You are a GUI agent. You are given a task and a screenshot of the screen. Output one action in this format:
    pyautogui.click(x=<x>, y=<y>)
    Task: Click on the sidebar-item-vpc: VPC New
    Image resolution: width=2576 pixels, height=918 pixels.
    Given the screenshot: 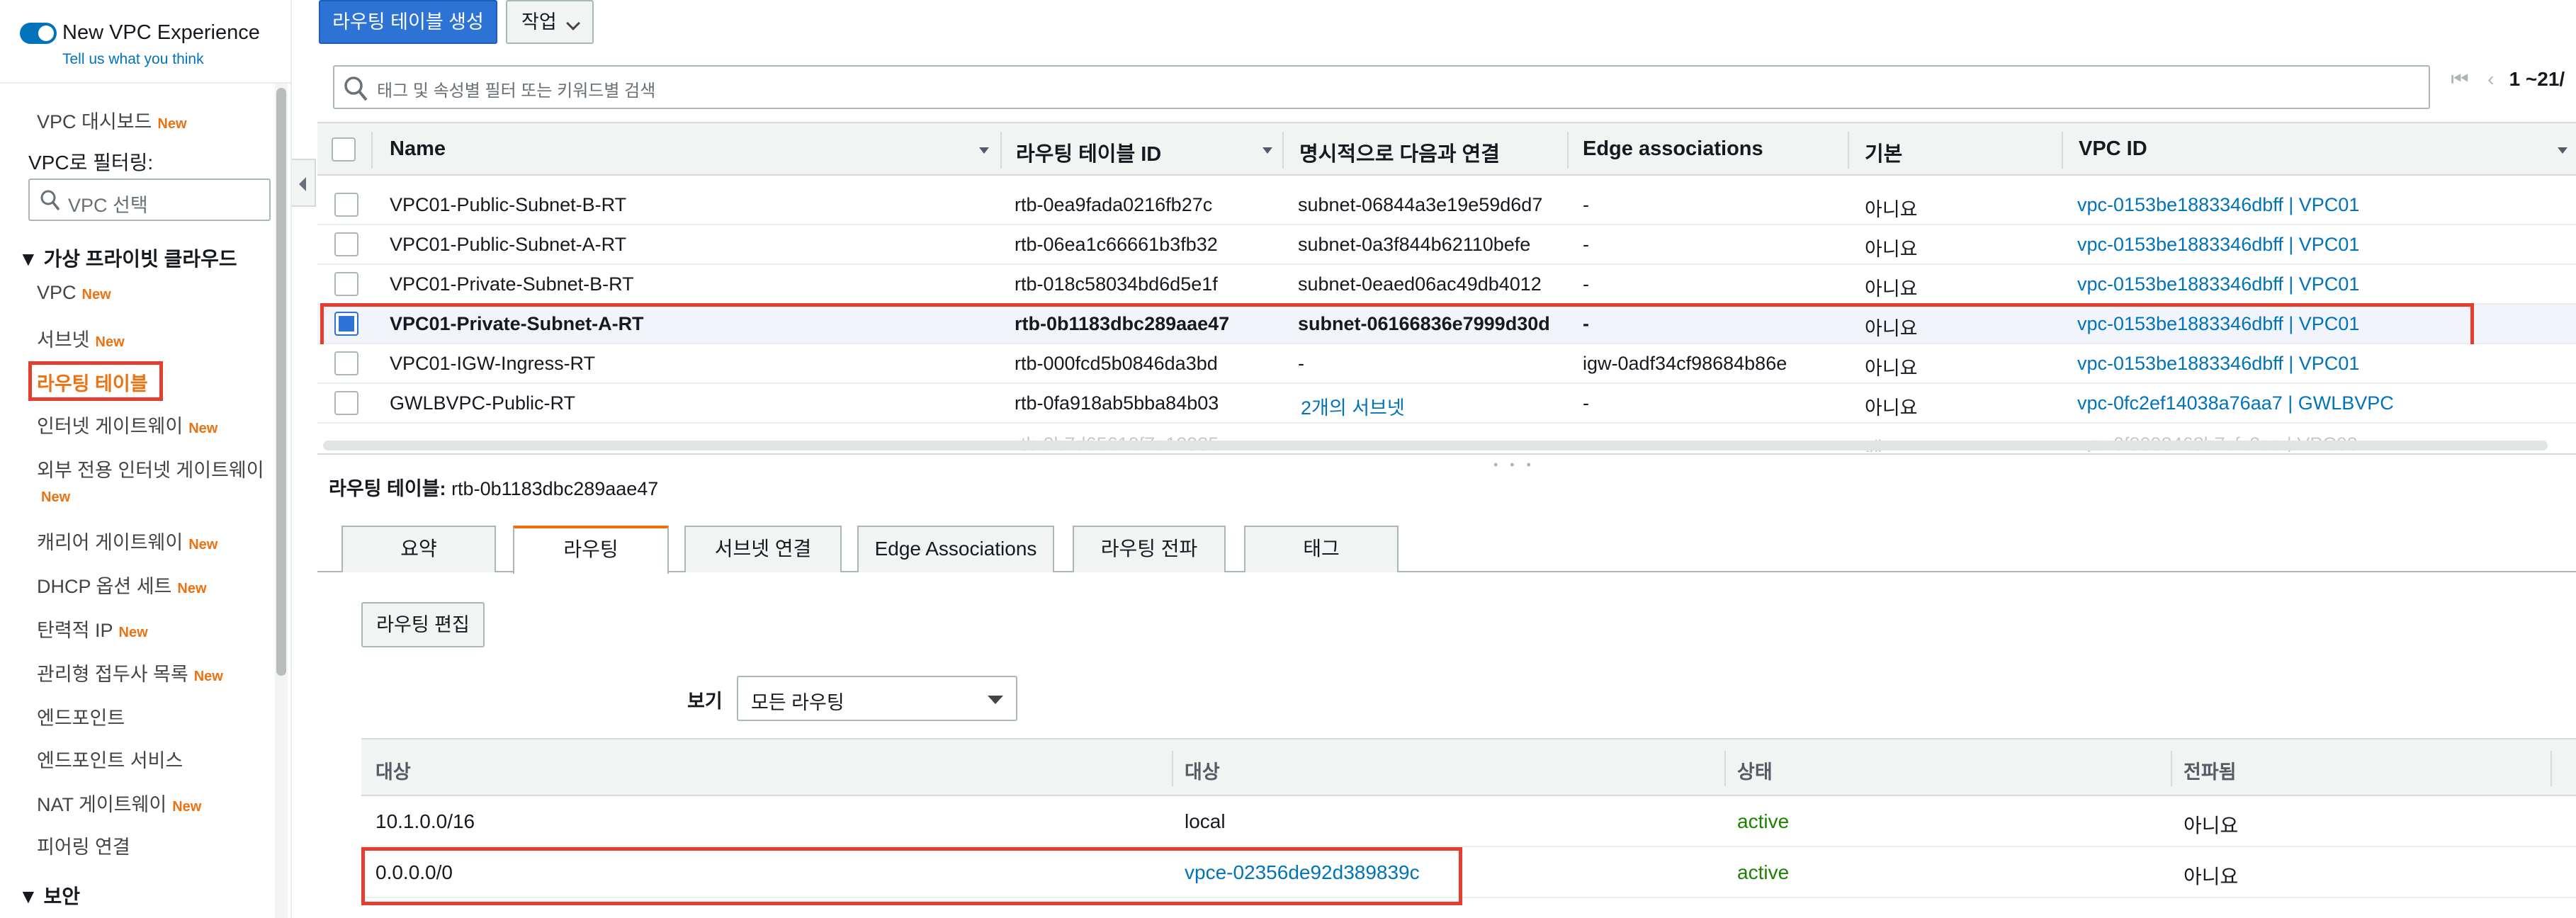 What is the action you would take?
    pyautogui.click(x=74, y=293)
    